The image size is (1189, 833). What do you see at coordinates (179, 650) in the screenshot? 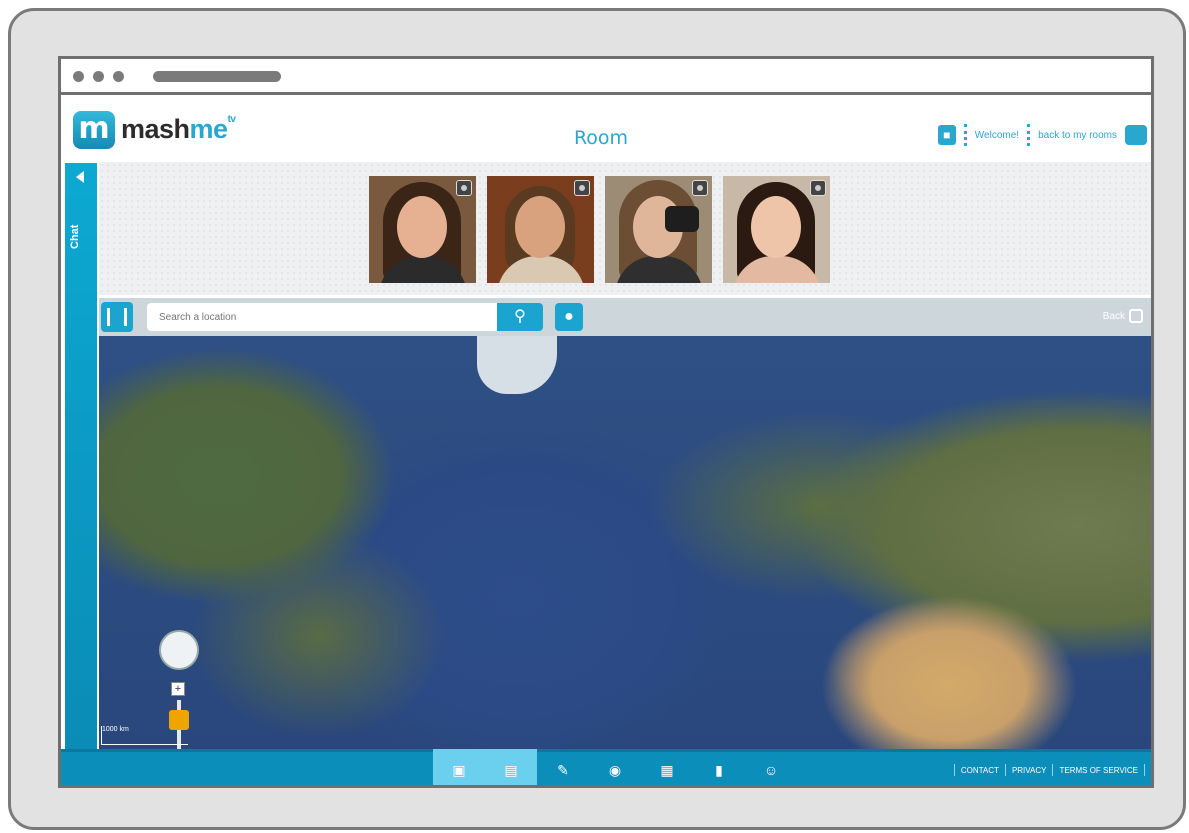
I see `pan-control` at bounding box center [179, 650].